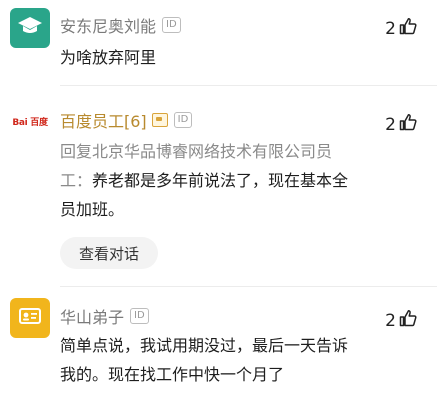 This screenshot has width=437, height=400. I want to click on username-row: 安东尼奥刘能 ID, so click(120, 25).